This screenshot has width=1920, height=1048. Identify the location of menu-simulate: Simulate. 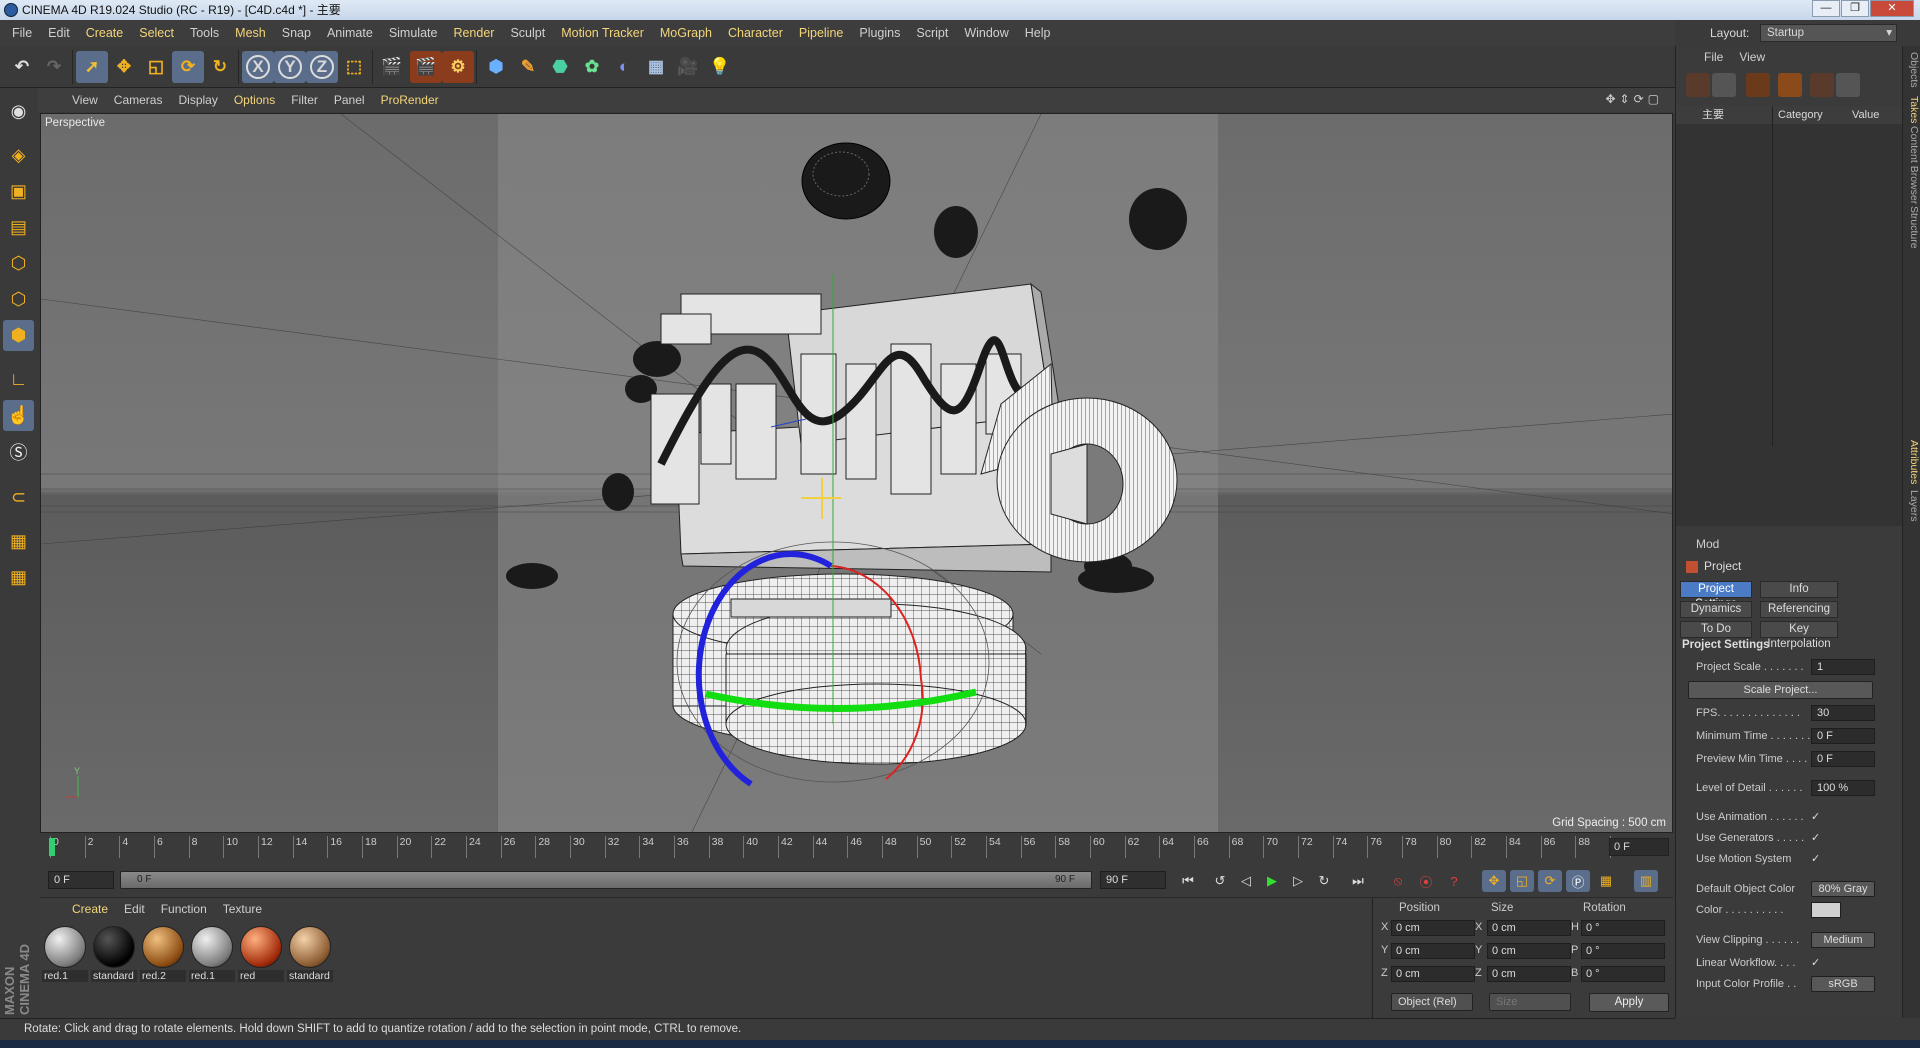
(413, 33).